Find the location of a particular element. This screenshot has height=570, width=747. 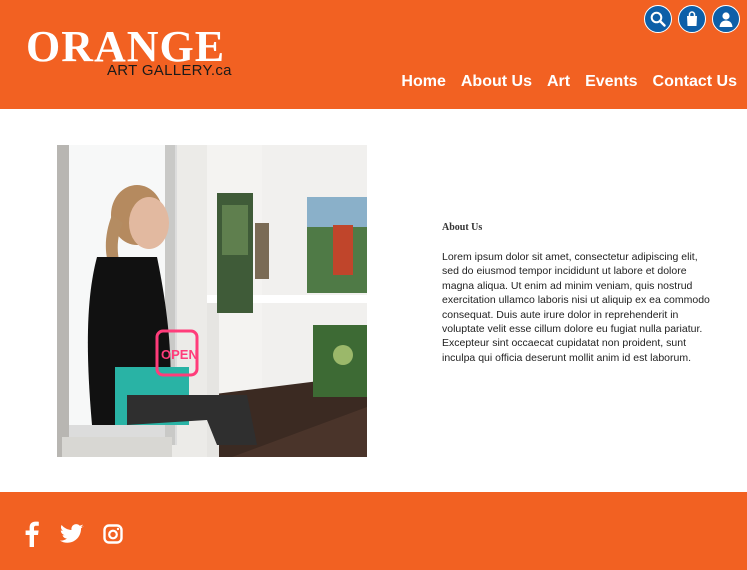

cart-button is located at coordinates (692, 19).